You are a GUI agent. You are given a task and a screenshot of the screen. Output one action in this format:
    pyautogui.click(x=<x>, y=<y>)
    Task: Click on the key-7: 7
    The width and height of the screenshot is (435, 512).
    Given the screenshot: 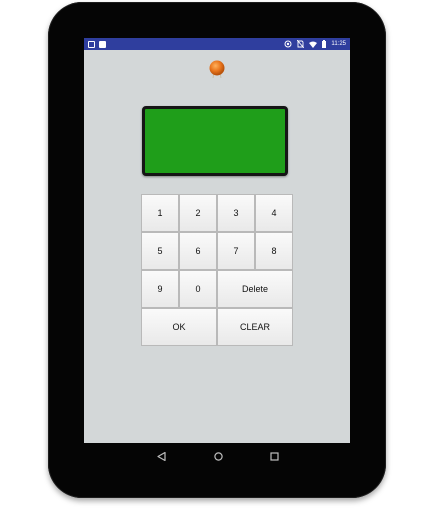 What is the action you would take?
    pyautogui.click(x=236, y=251)
    